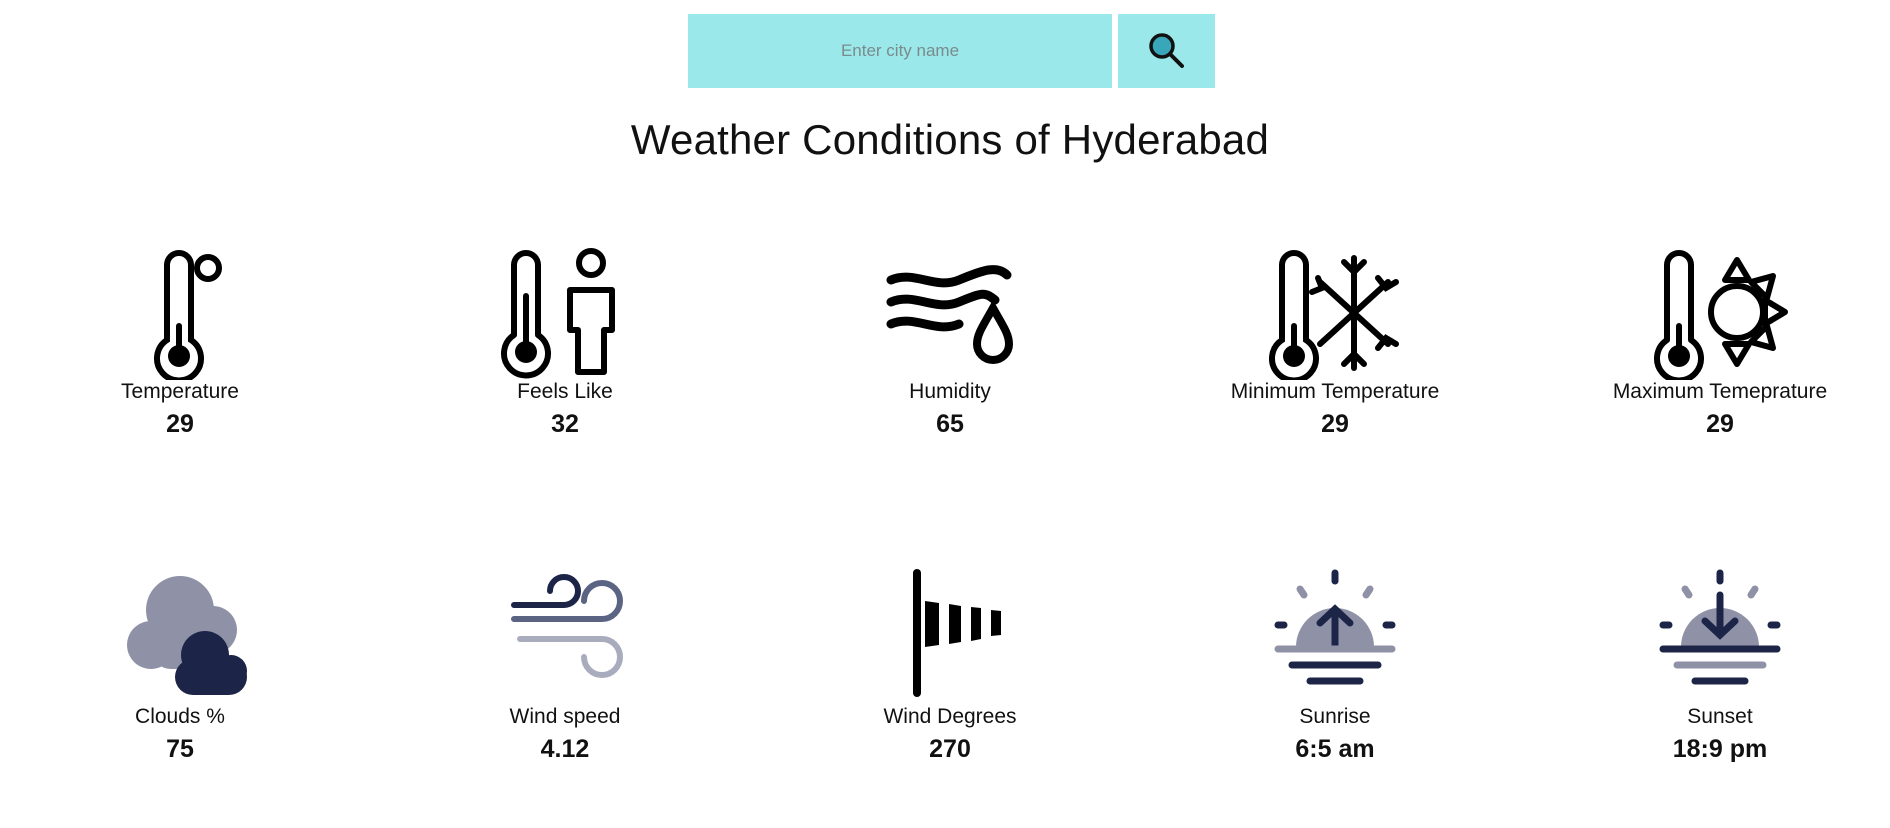  Describe the element at coordinates (1721, 315) in the screenshot. I see `thermometer-sun-icon` at that location.